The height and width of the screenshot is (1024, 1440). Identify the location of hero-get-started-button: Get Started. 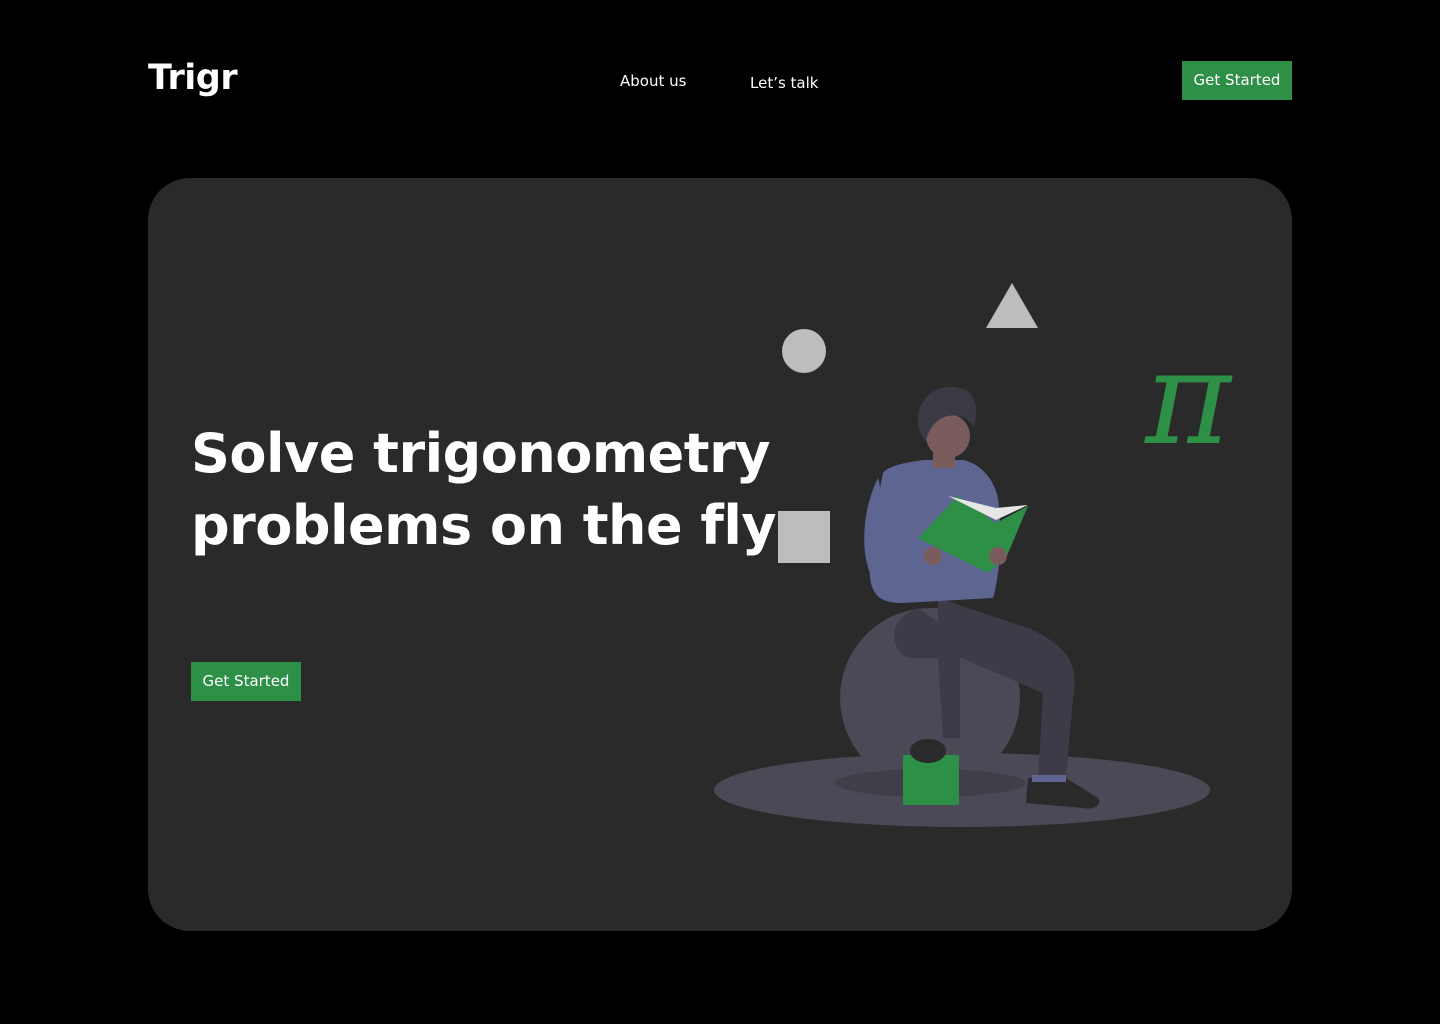
(246, 681).